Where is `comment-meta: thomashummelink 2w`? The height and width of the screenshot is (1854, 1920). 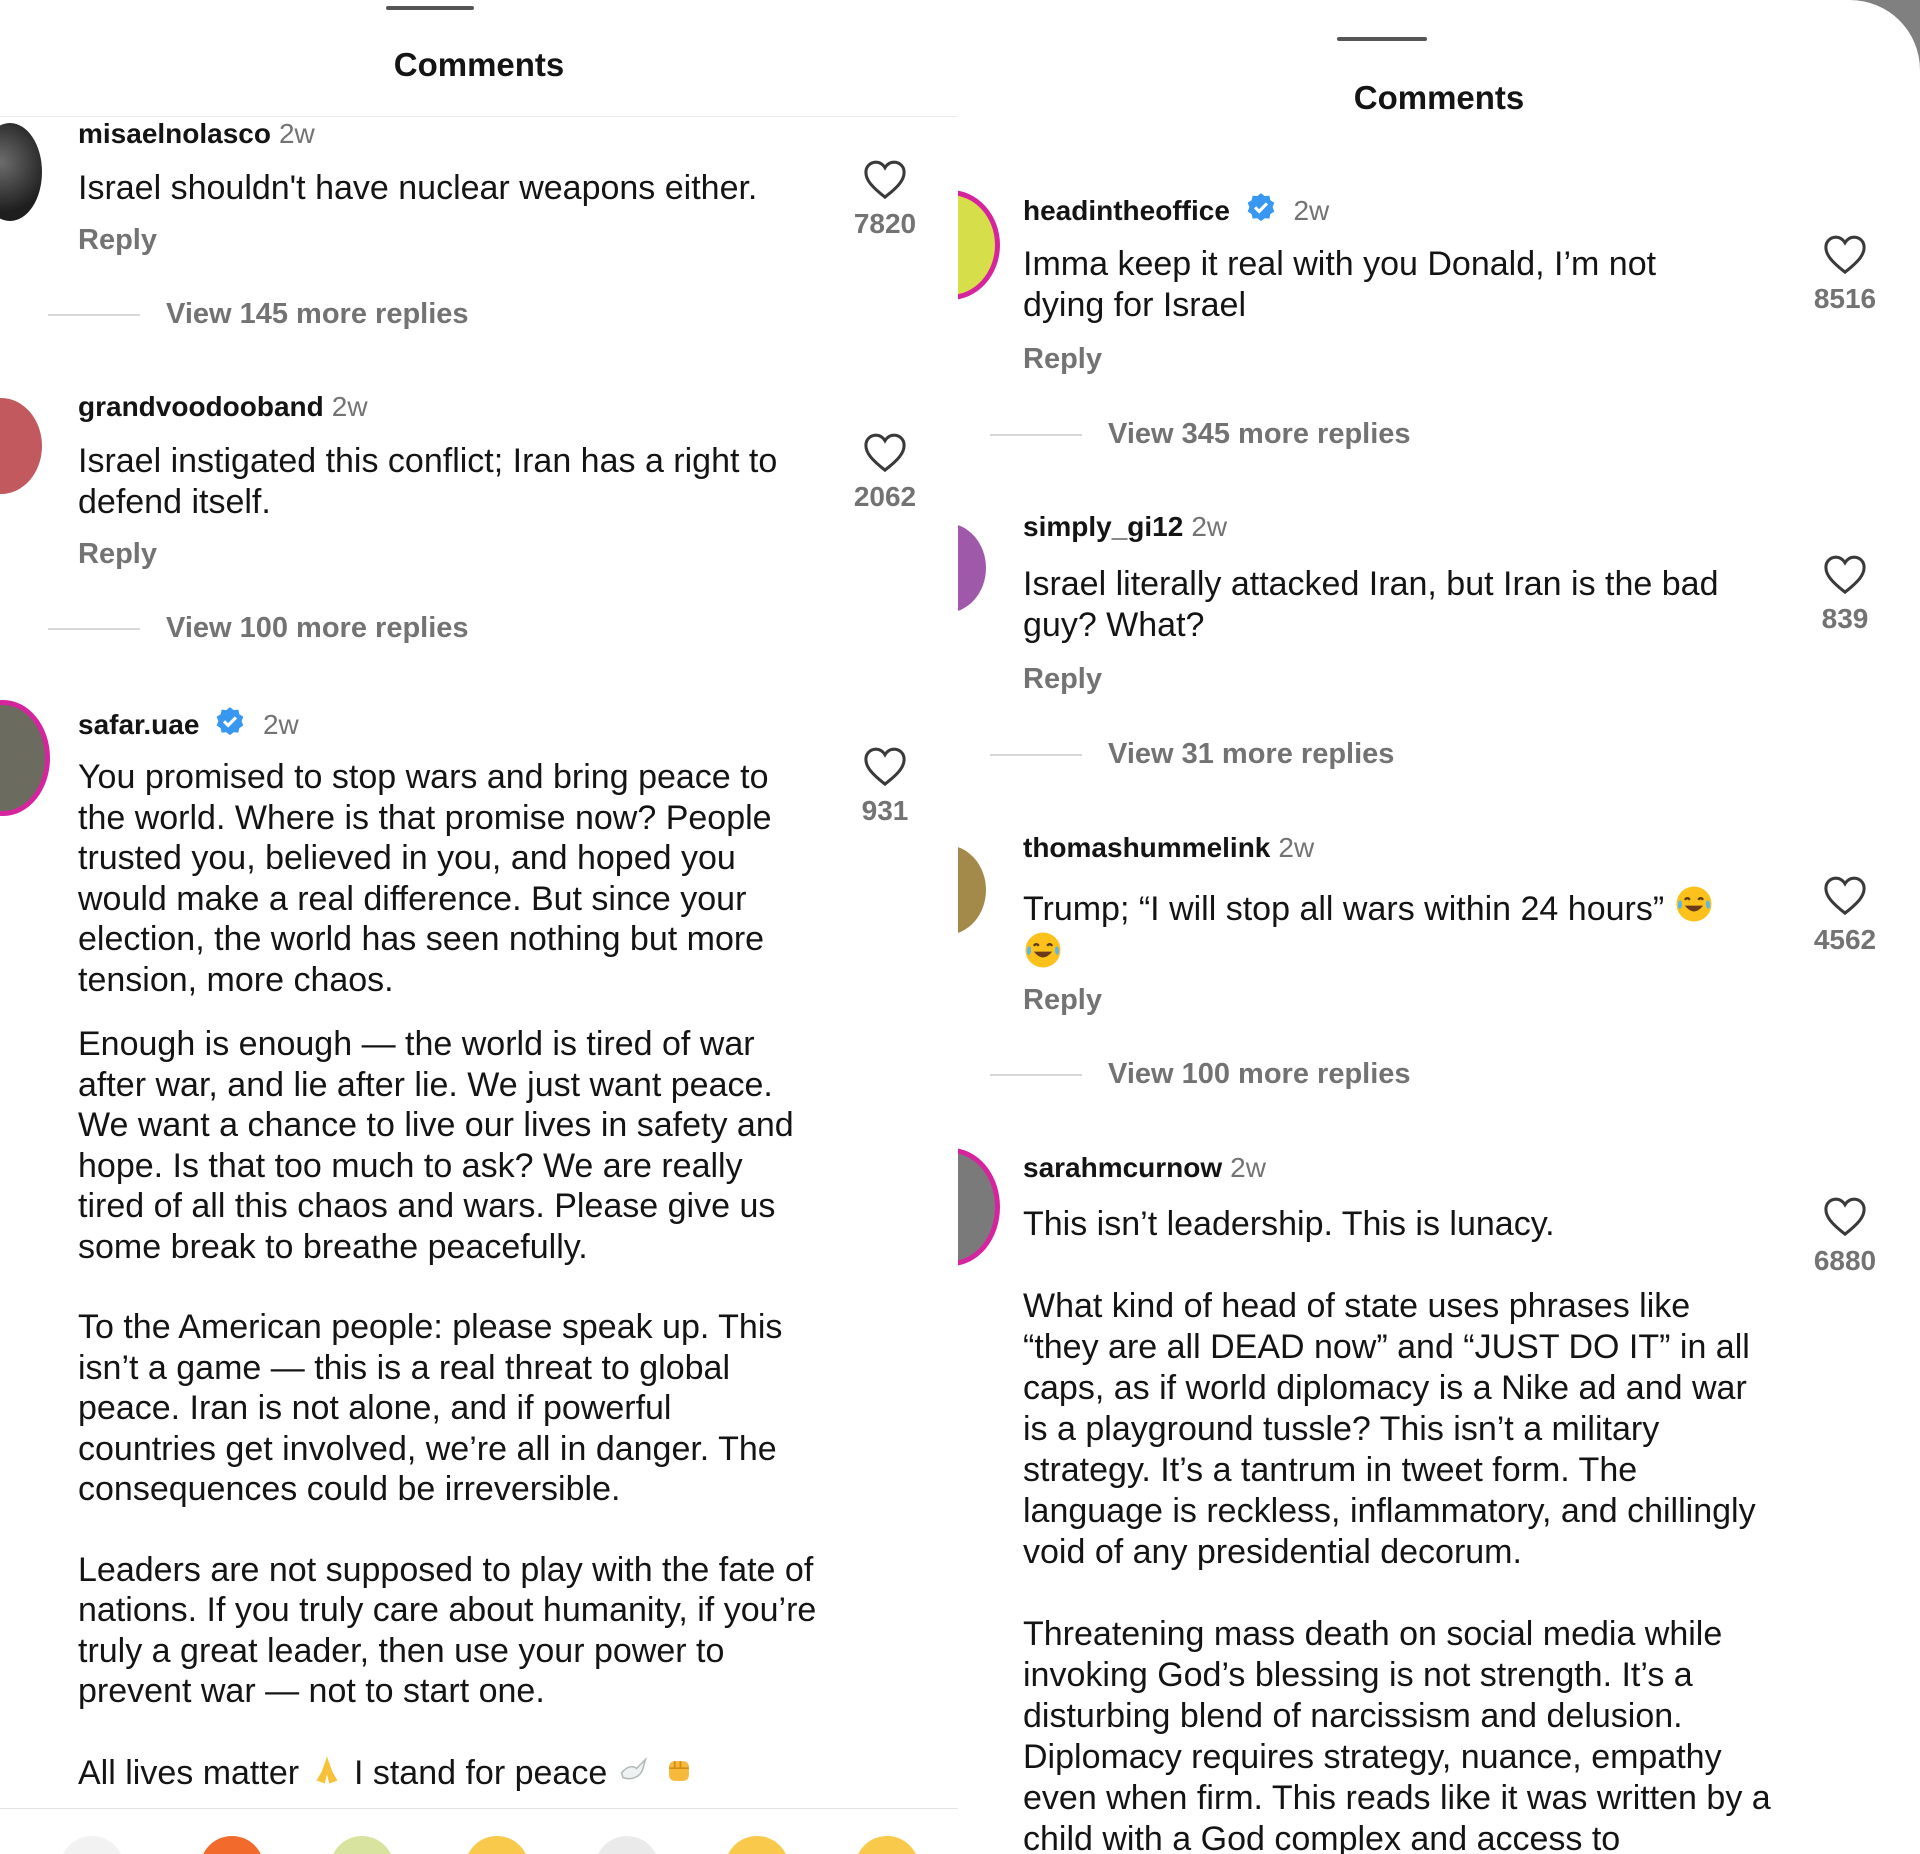
comment-meta: thomashummelink 2w is located at coordinates (1168, 848).